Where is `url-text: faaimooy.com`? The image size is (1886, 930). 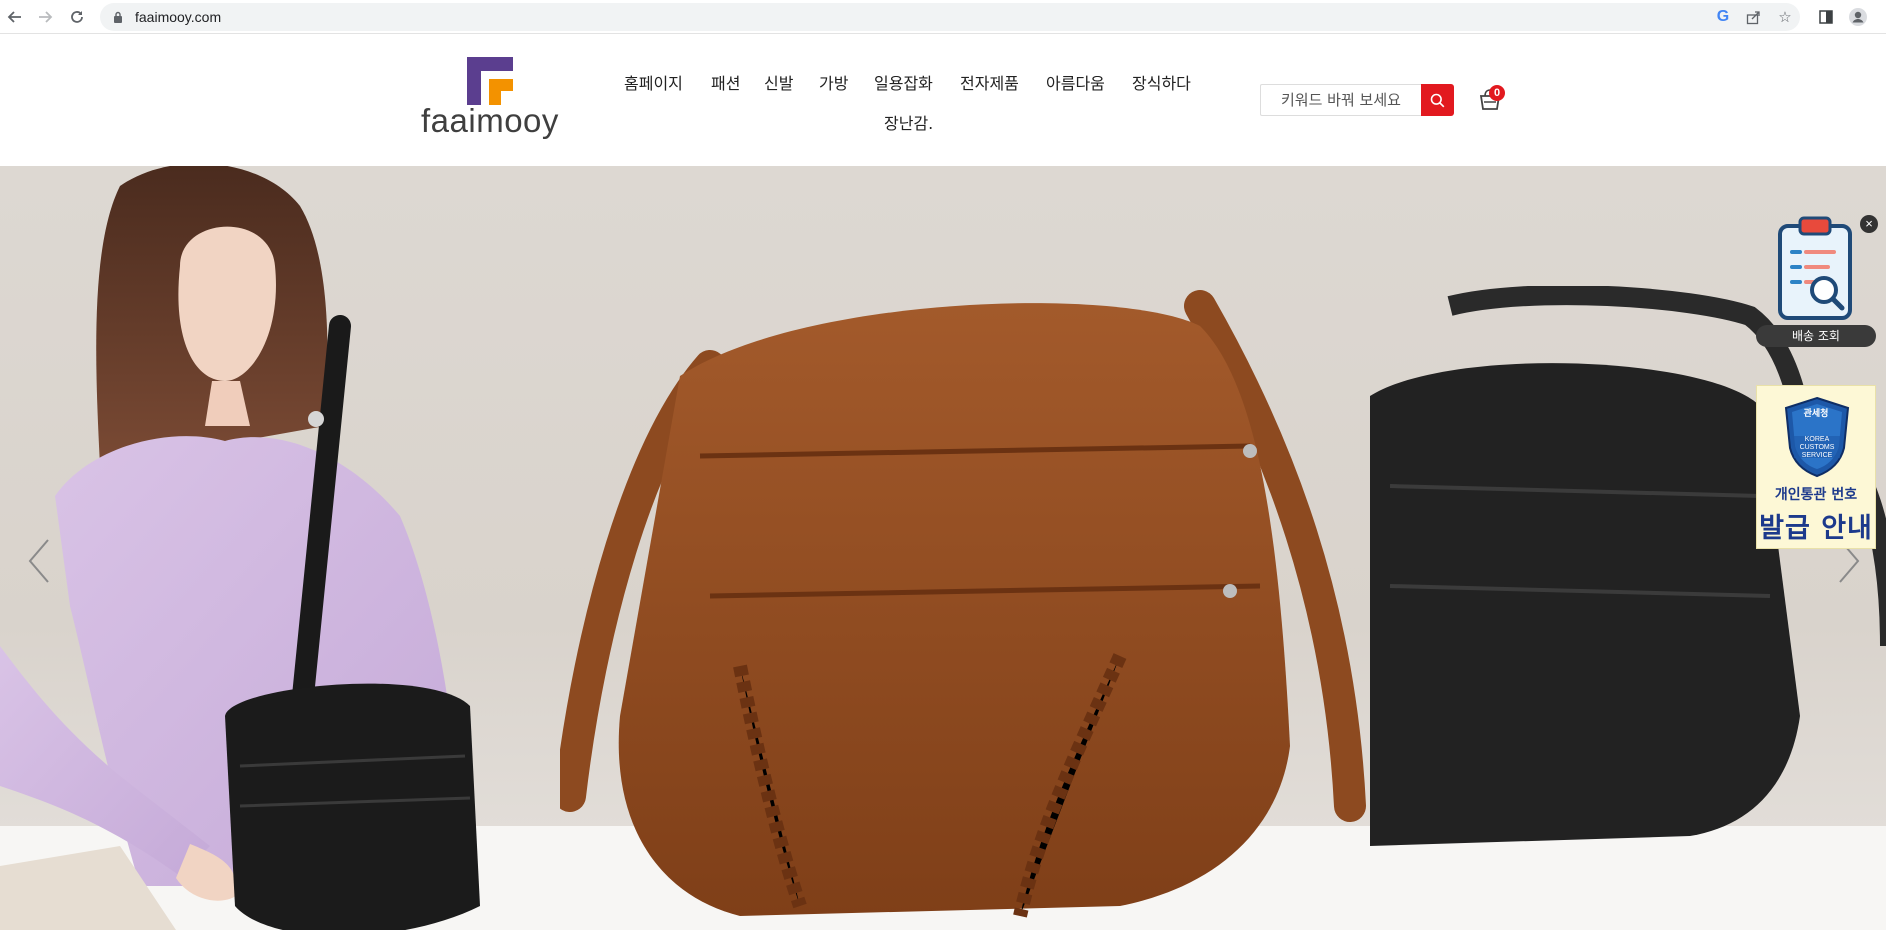
url-text: faaimooy.com is located at coordinates (178, 17).